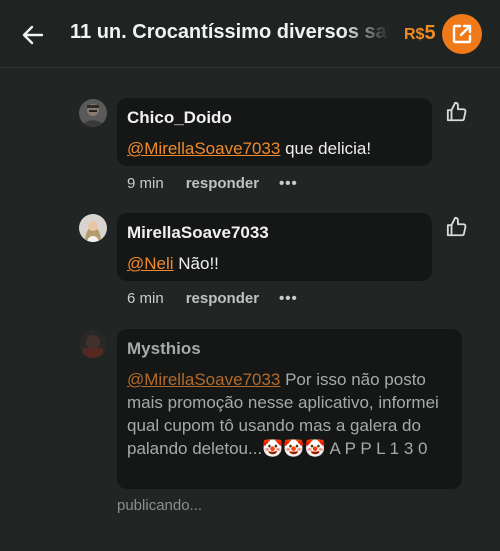 The image size is (500, 551). I want to click on comment-text-content: Não!!, so click(196, 263).